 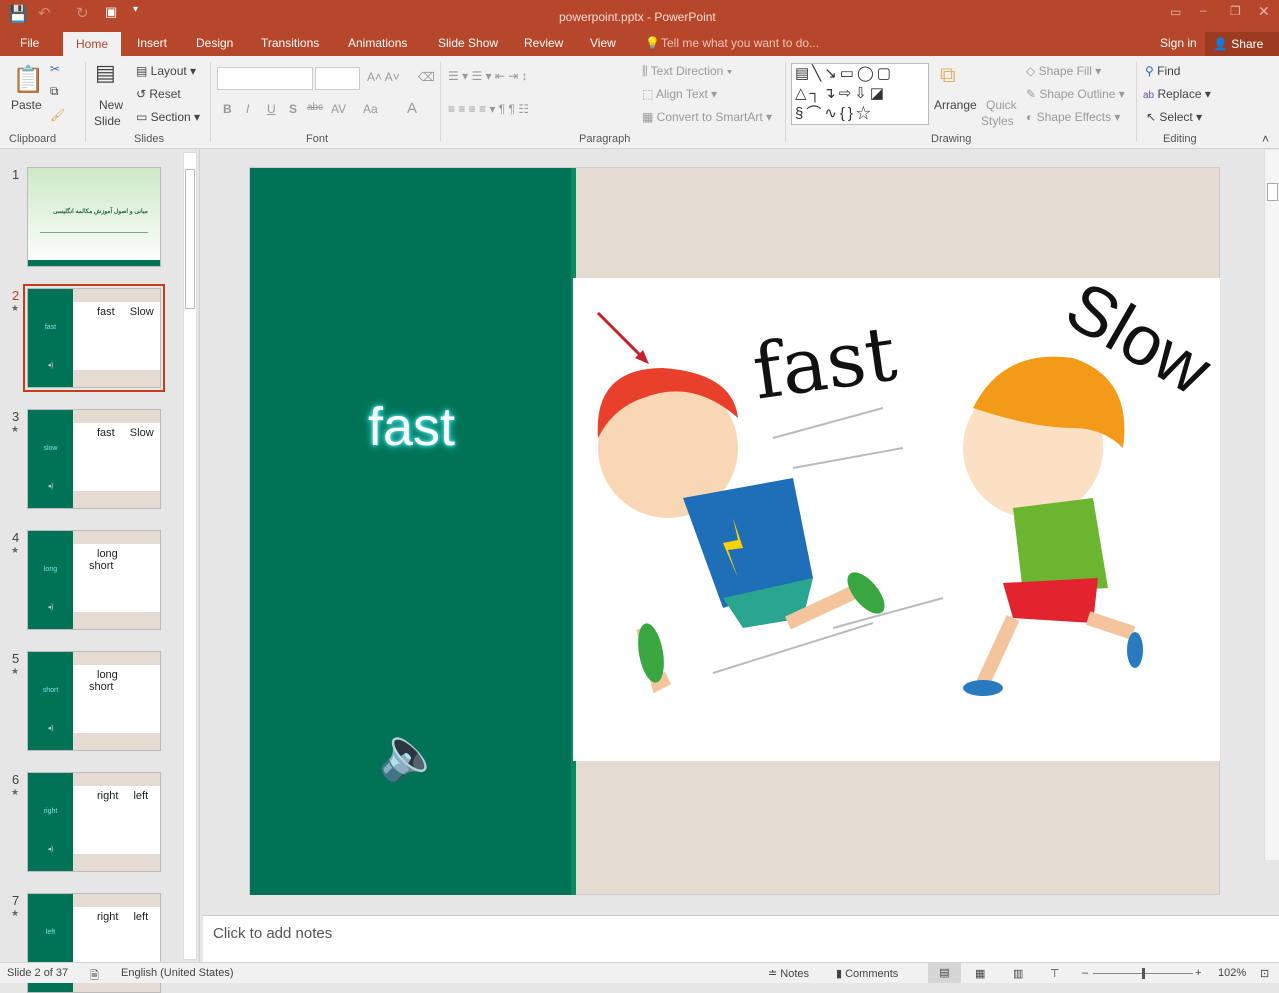 I want to click on thumbnail-word: right, so click(x=50, y=811).